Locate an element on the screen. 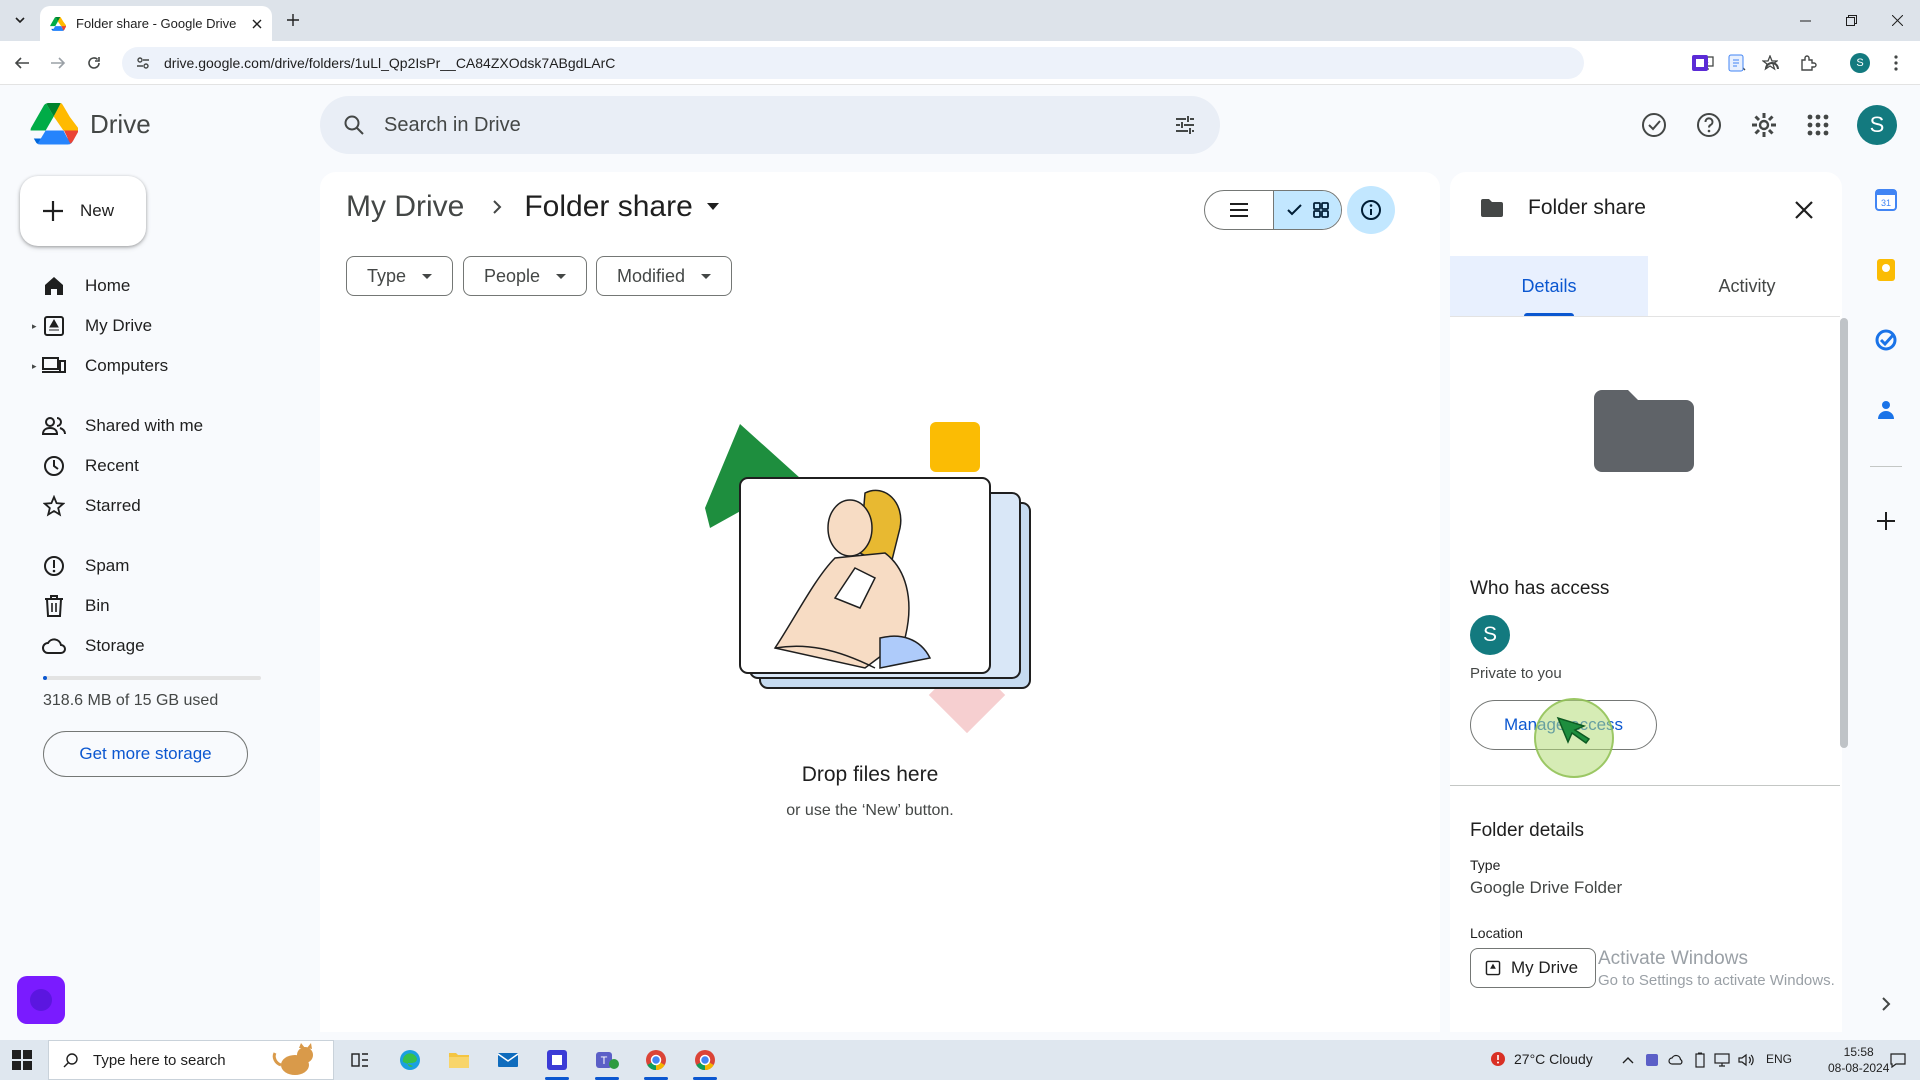 This screenshot has width=1920, height=1080. taskbar-file-explorer is located at coordinates (459, 1060).